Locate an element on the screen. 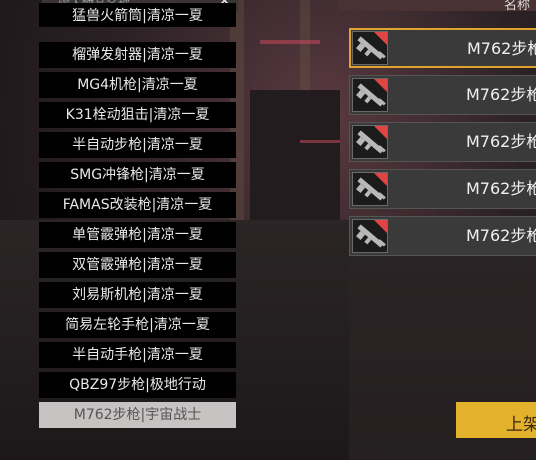  list-item: QBZ97步枪|极地行动 is located at coordinates (137, 385).